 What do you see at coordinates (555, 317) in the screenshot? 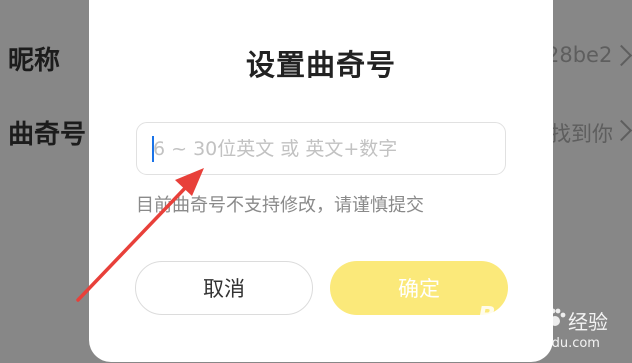
I see `paw-icon` at bounding box center [555, 317].